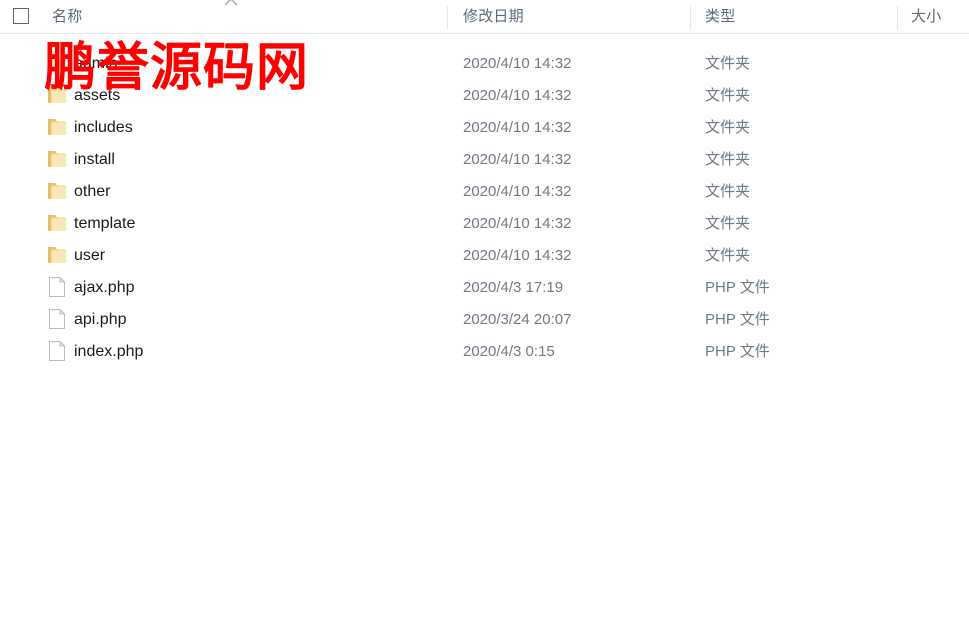 This screenshot has height=633, width=969. Describe the element at coordinates (447, 18) in the screenshot. I see `column-divider-date` at that location.